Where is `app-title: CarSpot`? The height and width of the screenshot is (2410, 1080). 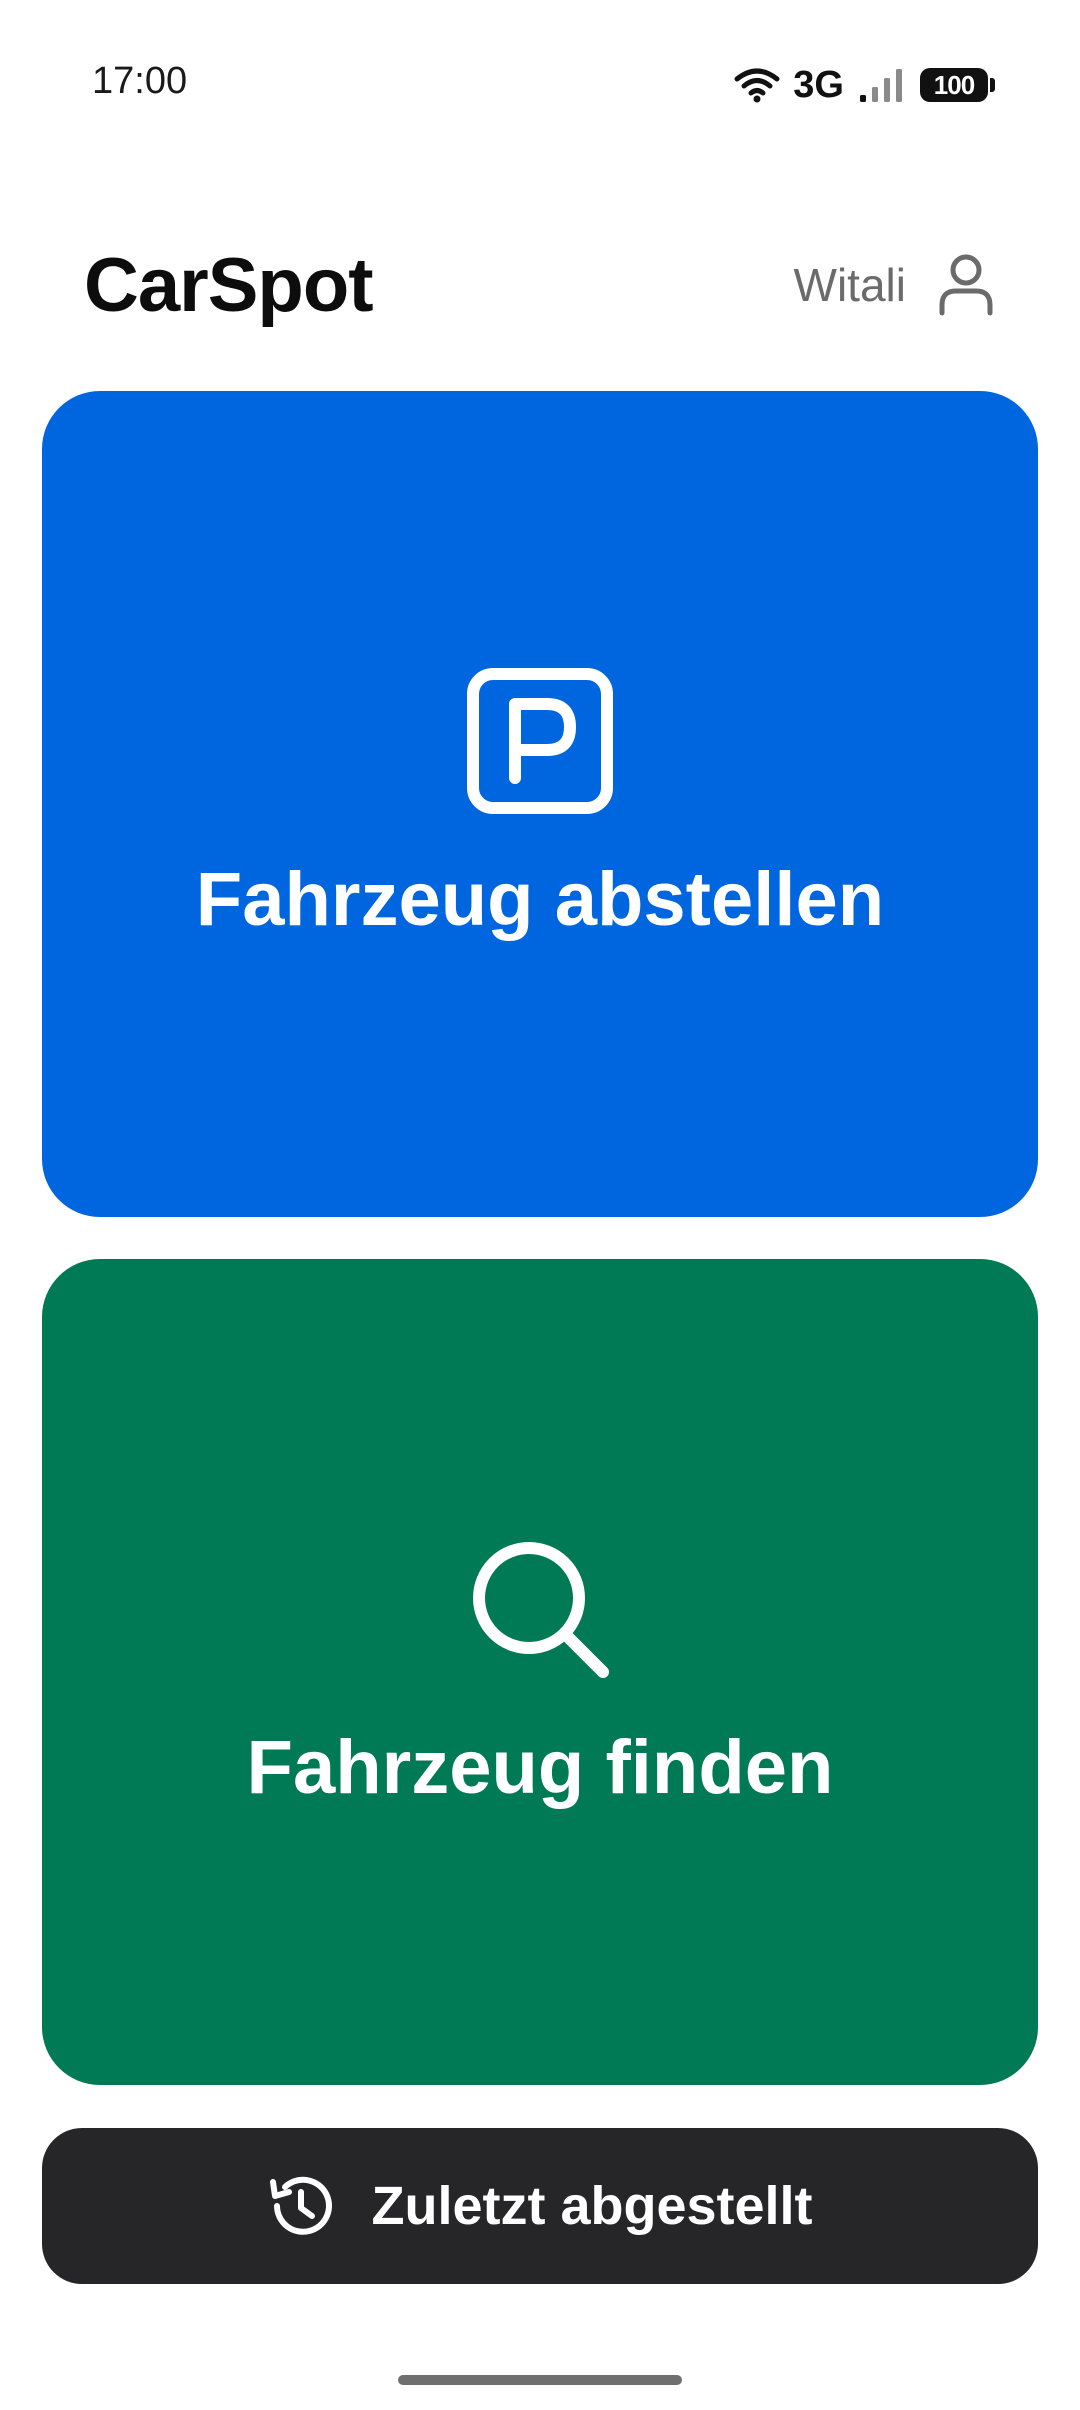 app-title: CarSpot is located at coordinates (229, 285).